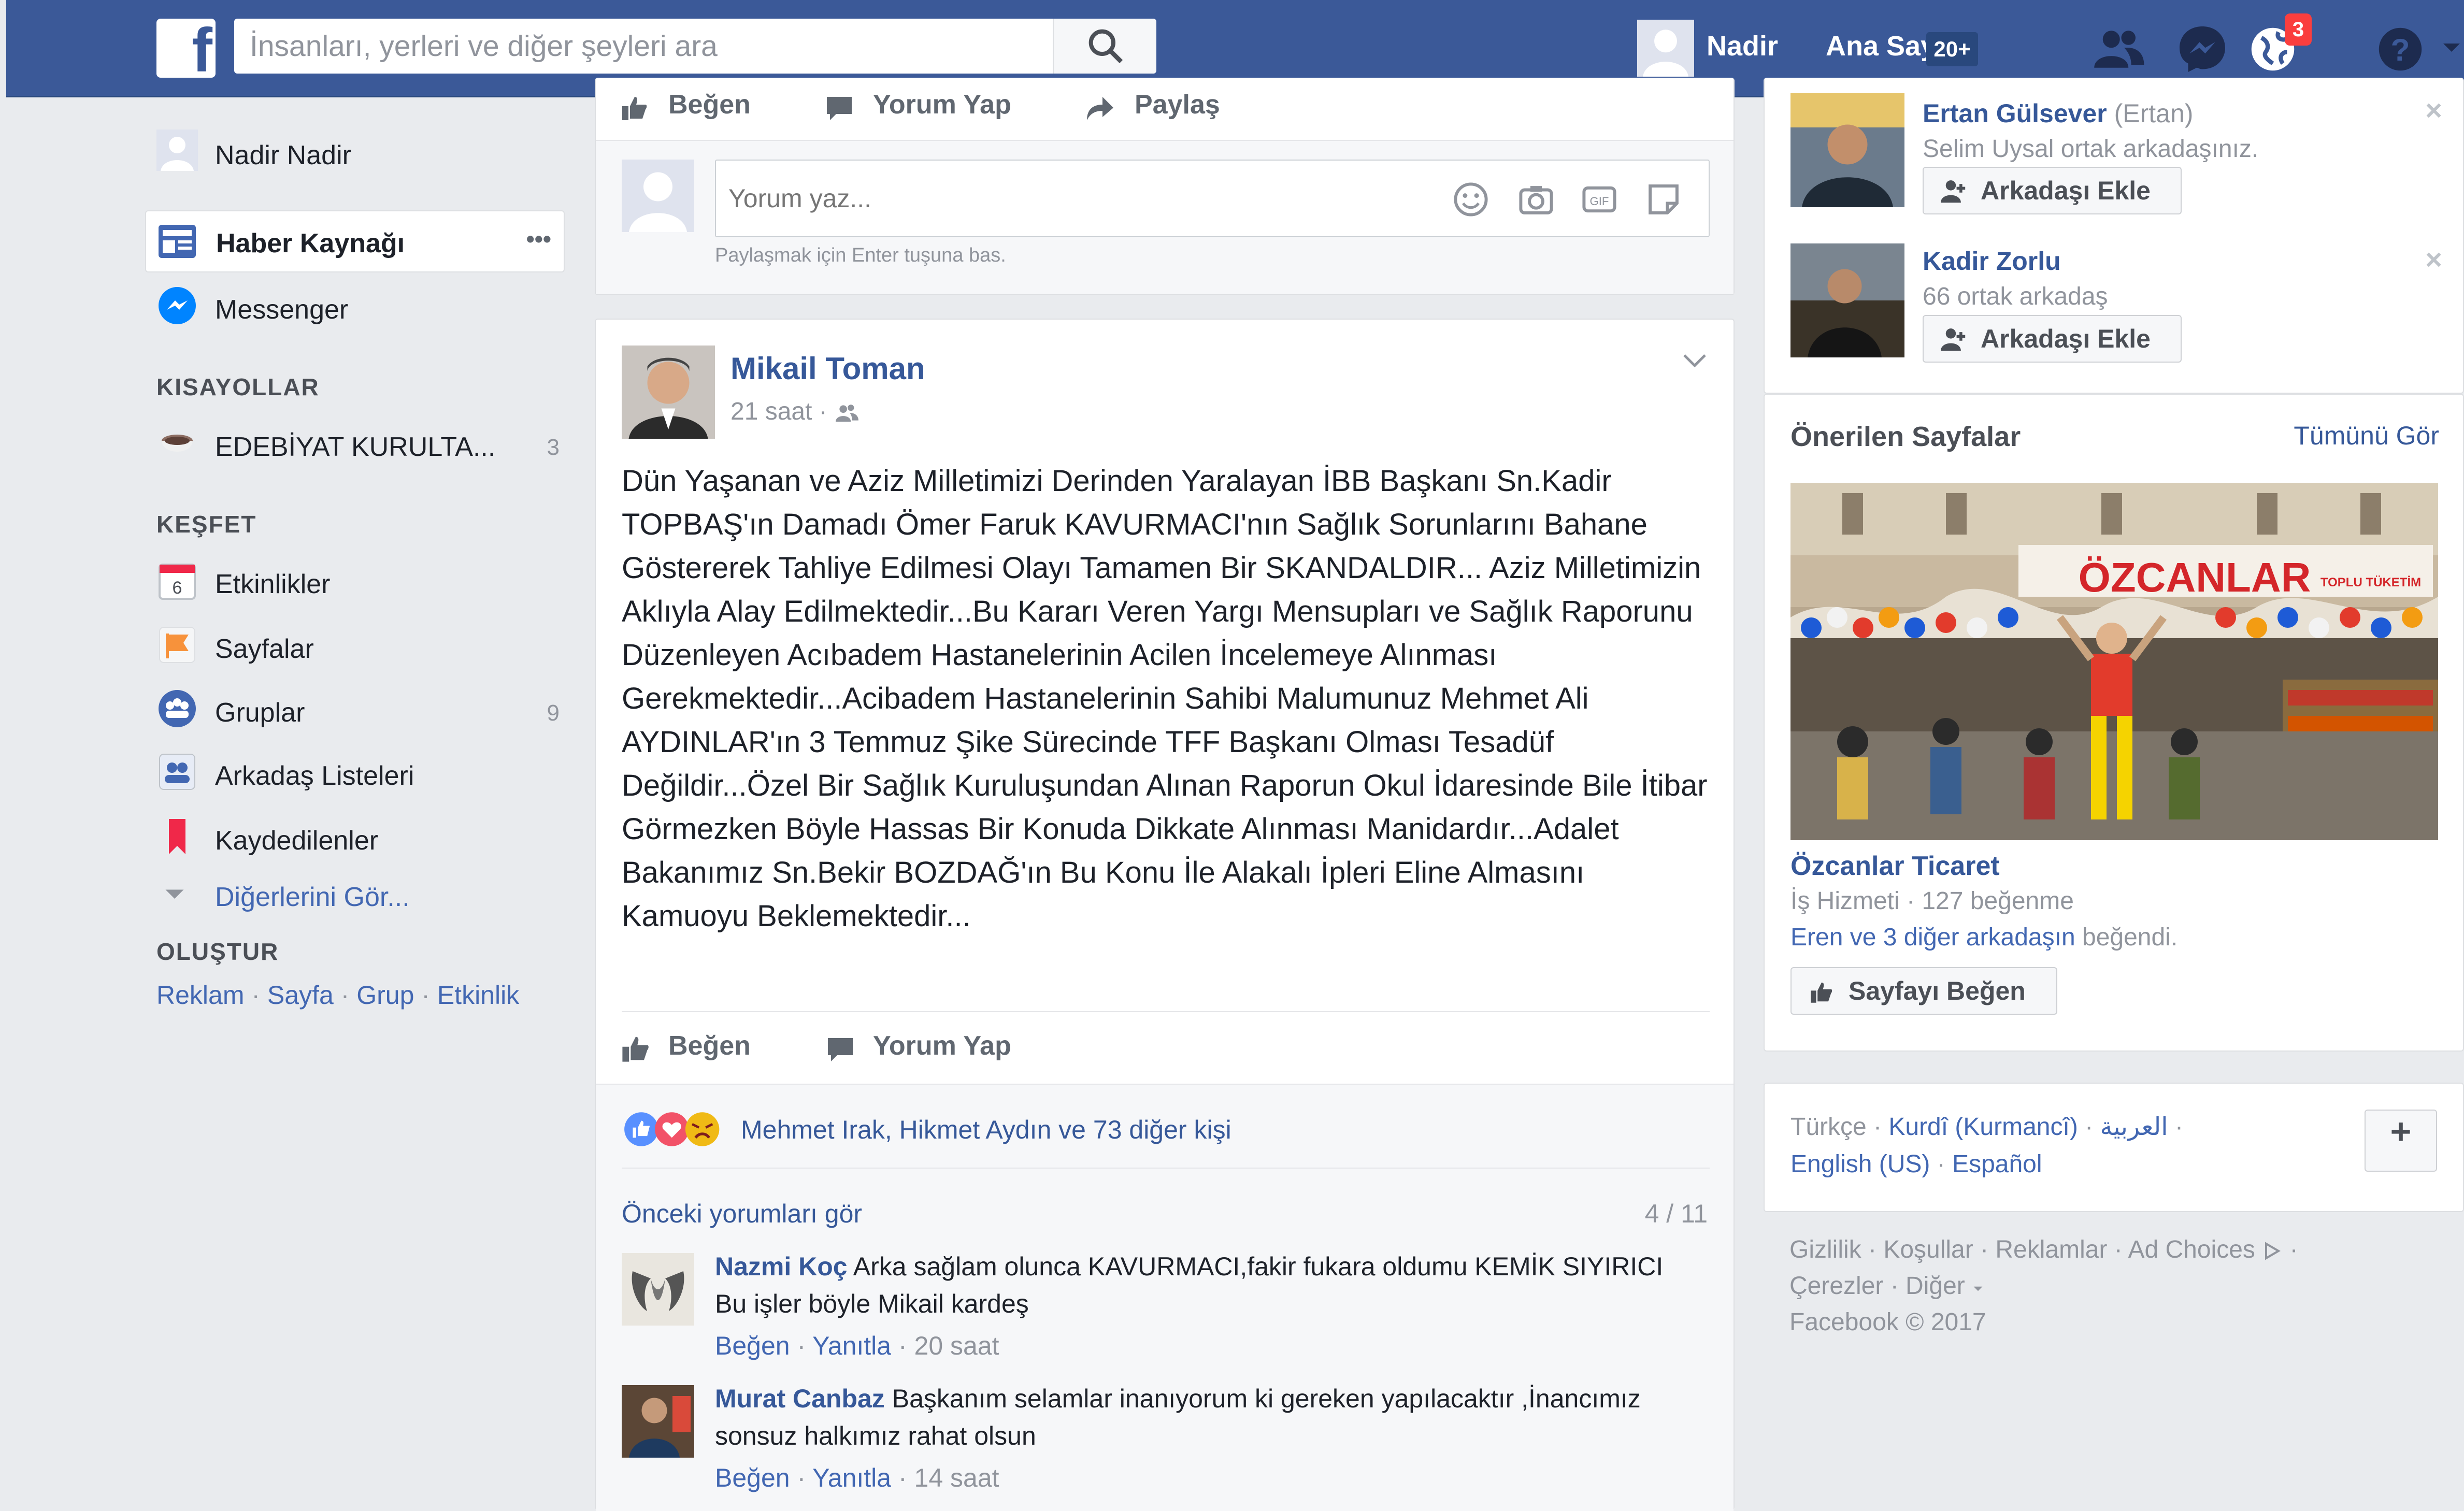 The height and width of the screenshot is (1511, 2464). I want to click on comment-meta: Beğen · Yanıtla · 20 saat, so click(857, 1346).